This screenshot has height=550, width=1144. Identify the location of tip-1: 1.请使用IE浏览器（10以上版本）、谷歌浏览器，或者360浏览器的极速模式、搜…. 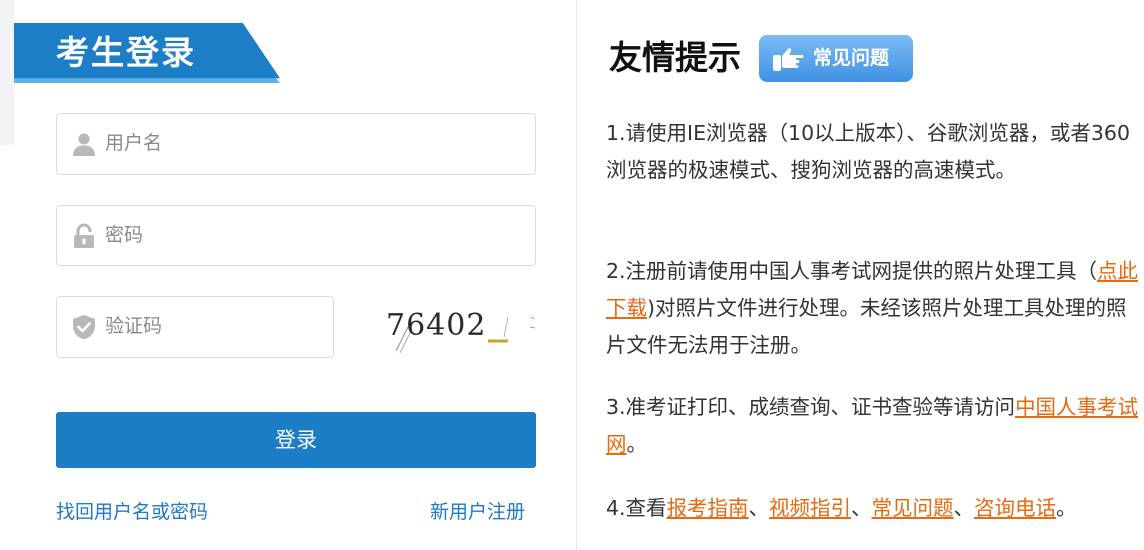
(868, 151).